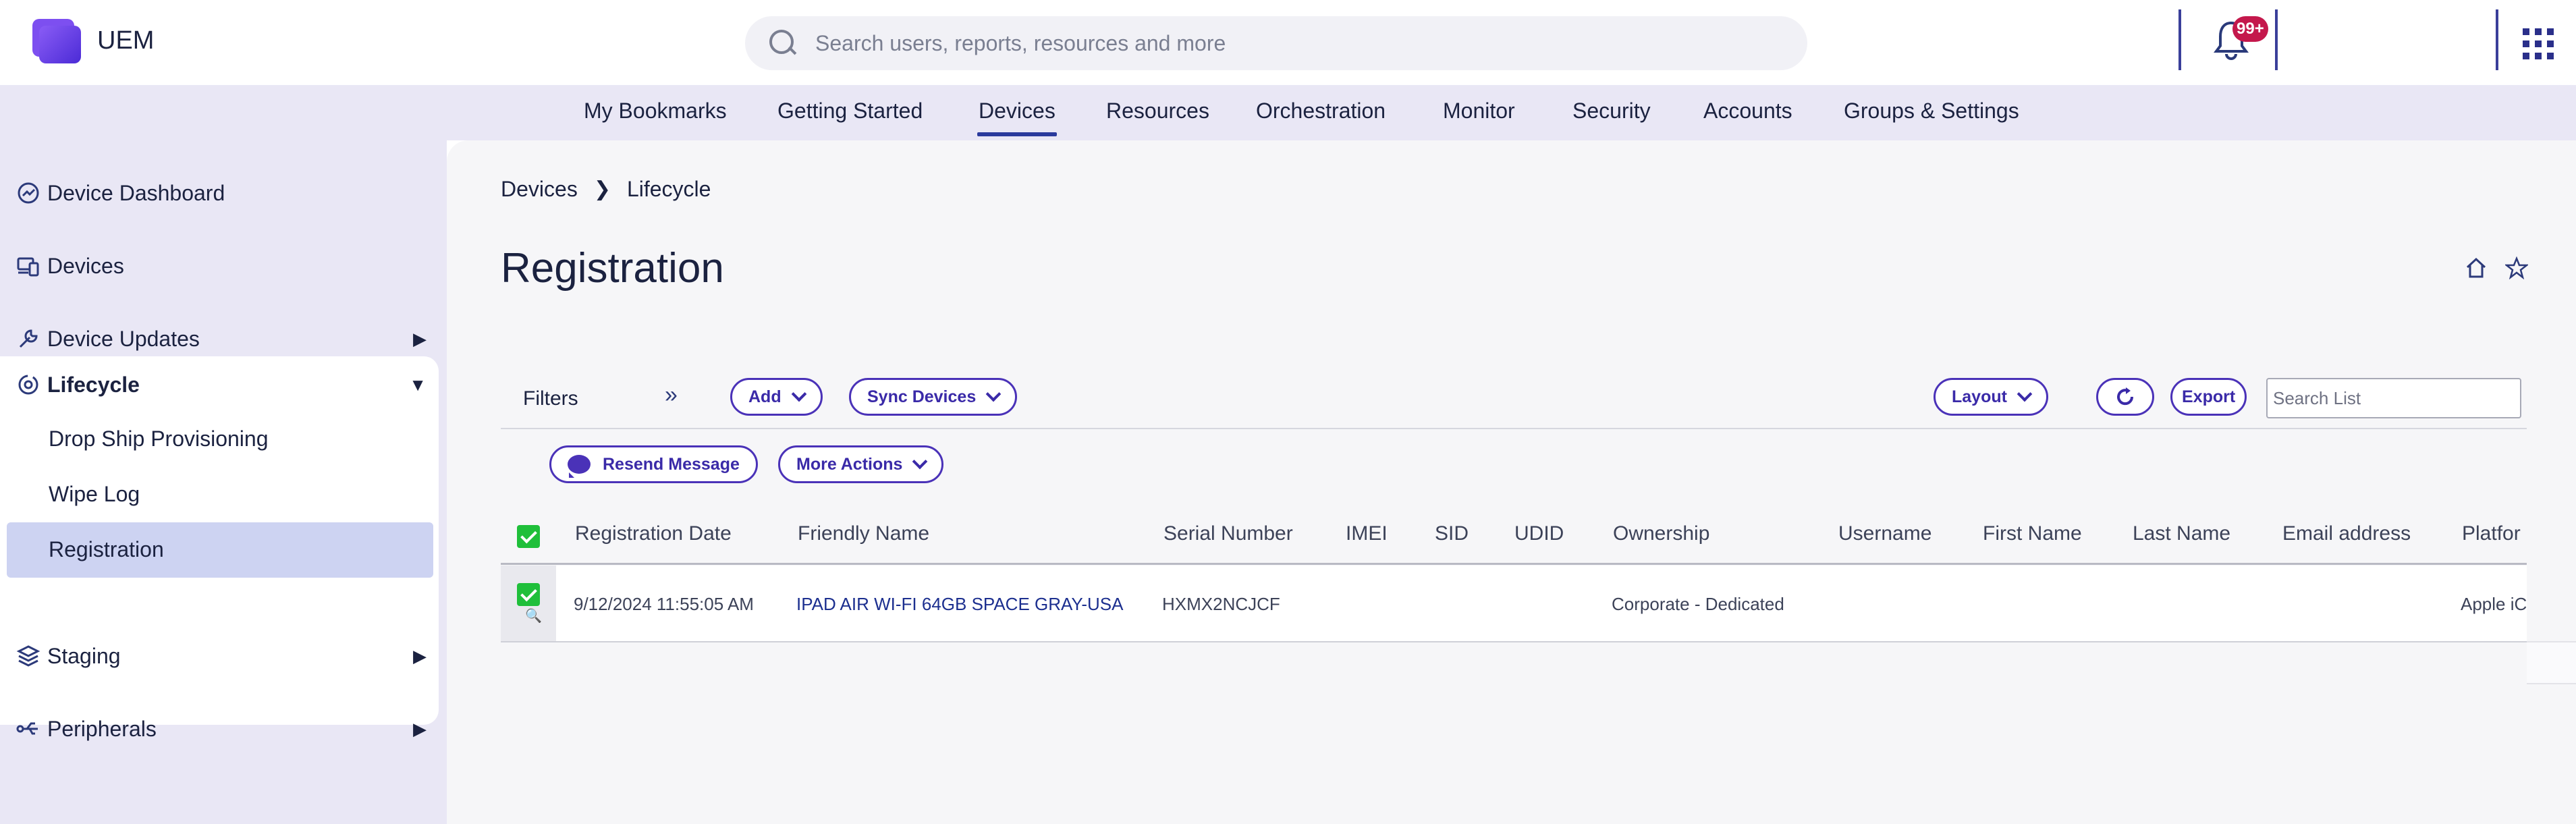  I want to click on nav-groups-settings: Groups & Settings, so click(1931, 111).